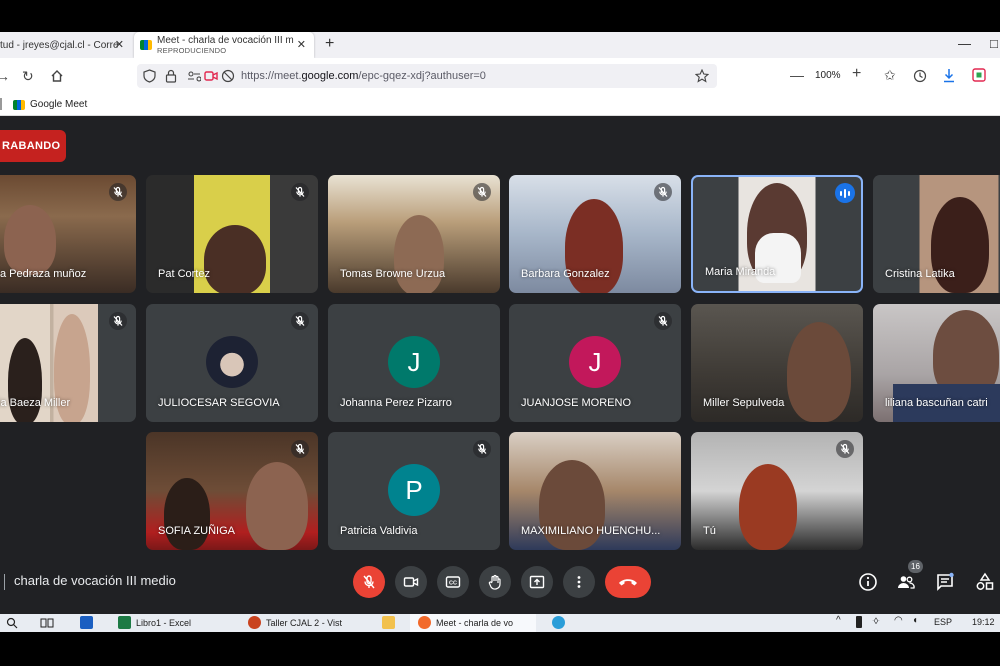 The width and height of the screenshot is (1000, 666). What do you see at coordinates (915, 620) in the screenshot?
I see `volume-icon: ◖` at bounding box center [915, 620].